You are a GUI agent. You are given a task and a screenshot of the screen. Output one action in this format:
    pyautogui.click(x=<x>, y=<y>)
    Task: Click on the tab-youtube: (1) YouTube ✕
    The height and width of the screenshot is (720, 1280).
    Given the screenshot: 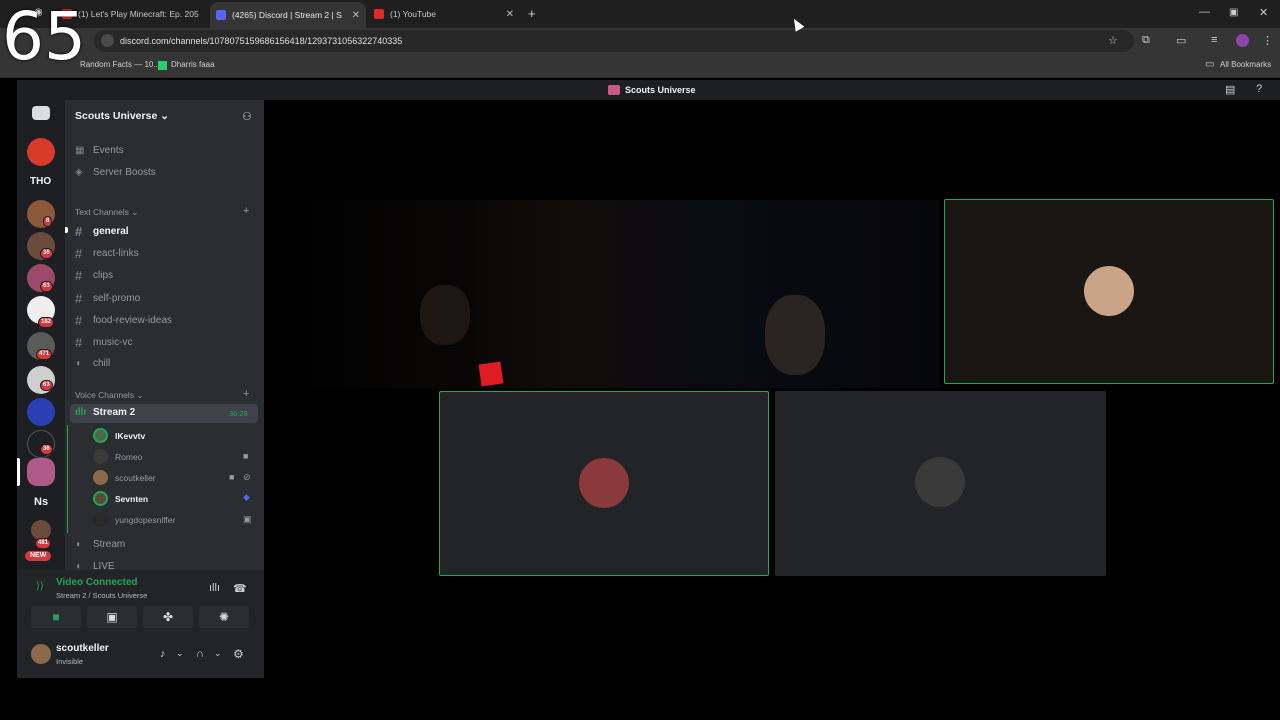 What is the action you would take?
    pyautogui.click(x=444, y=14)
    